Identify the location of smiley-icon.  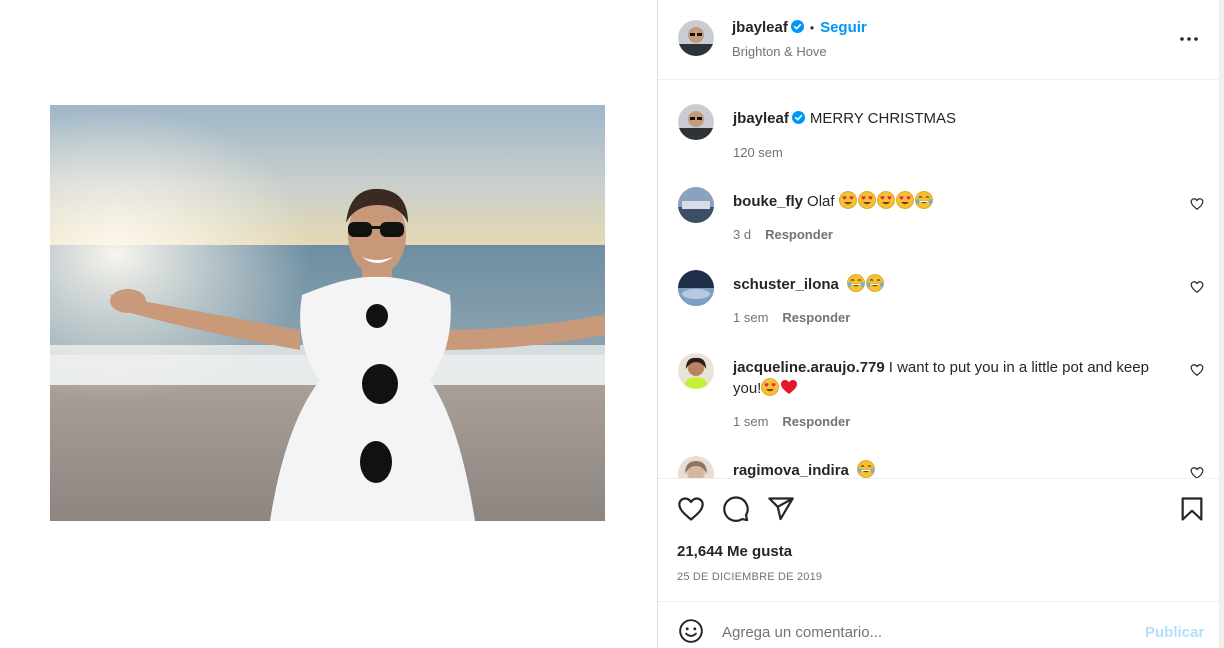
(691, 631).